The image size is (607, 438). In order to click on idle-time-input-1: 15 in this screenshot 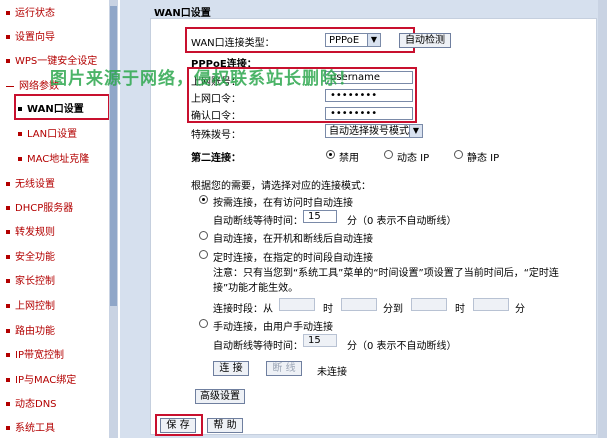, I will do `click(320, 216)`.